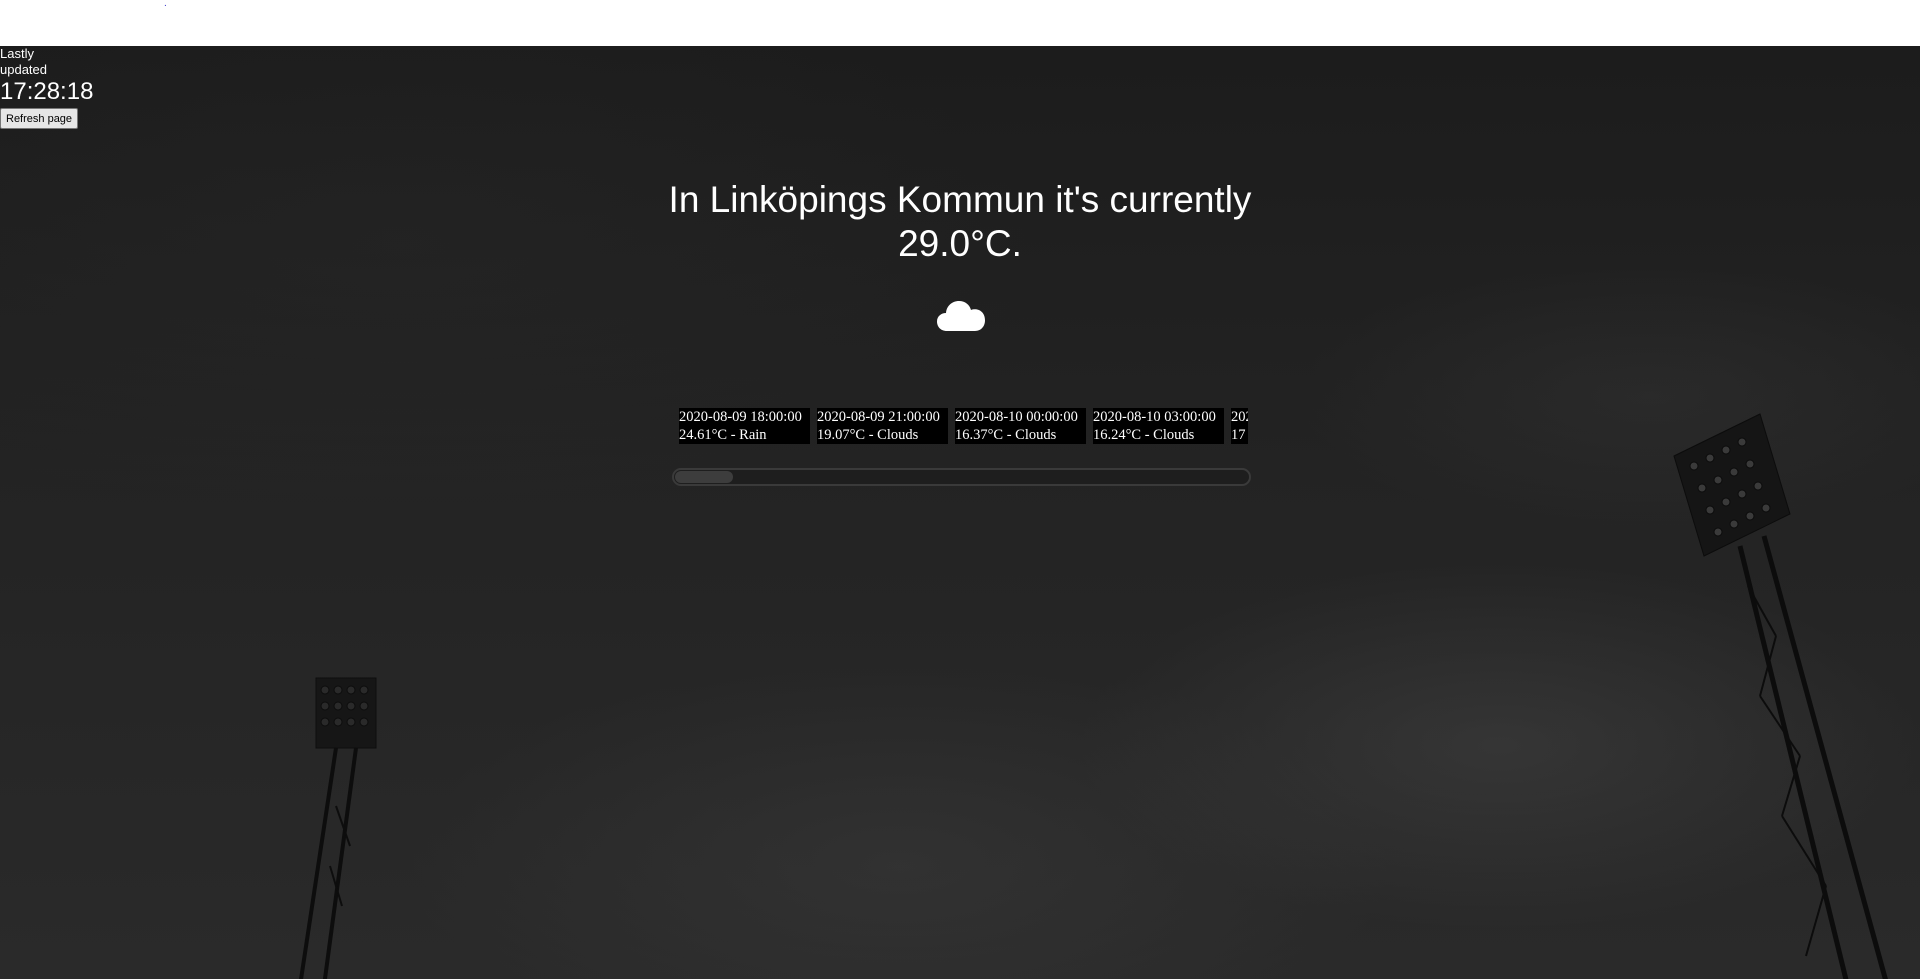 This screenshot has width=1920, height=979. What do you see at coordinates (704, 477) in the screenshot?
I see `forecast-scrollbar-thumb` at bounding box center [704, 477].